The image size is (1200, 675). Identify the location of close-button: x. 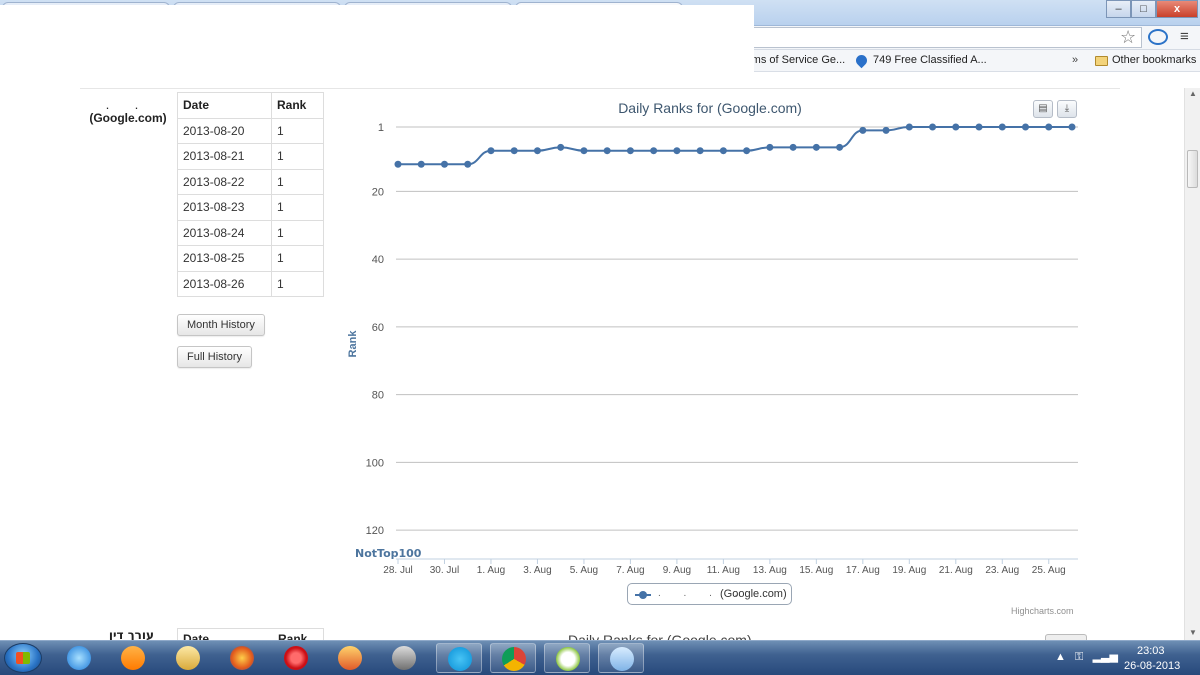
(1177, 9).